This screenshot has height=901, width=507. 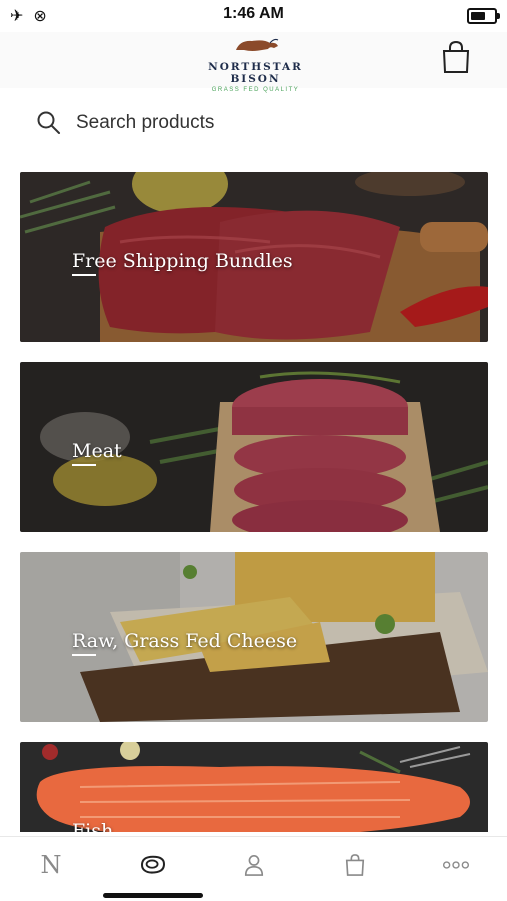 I want to click on category-label: Raw, Grass Fed Cheese, so click(x=185, y=641).